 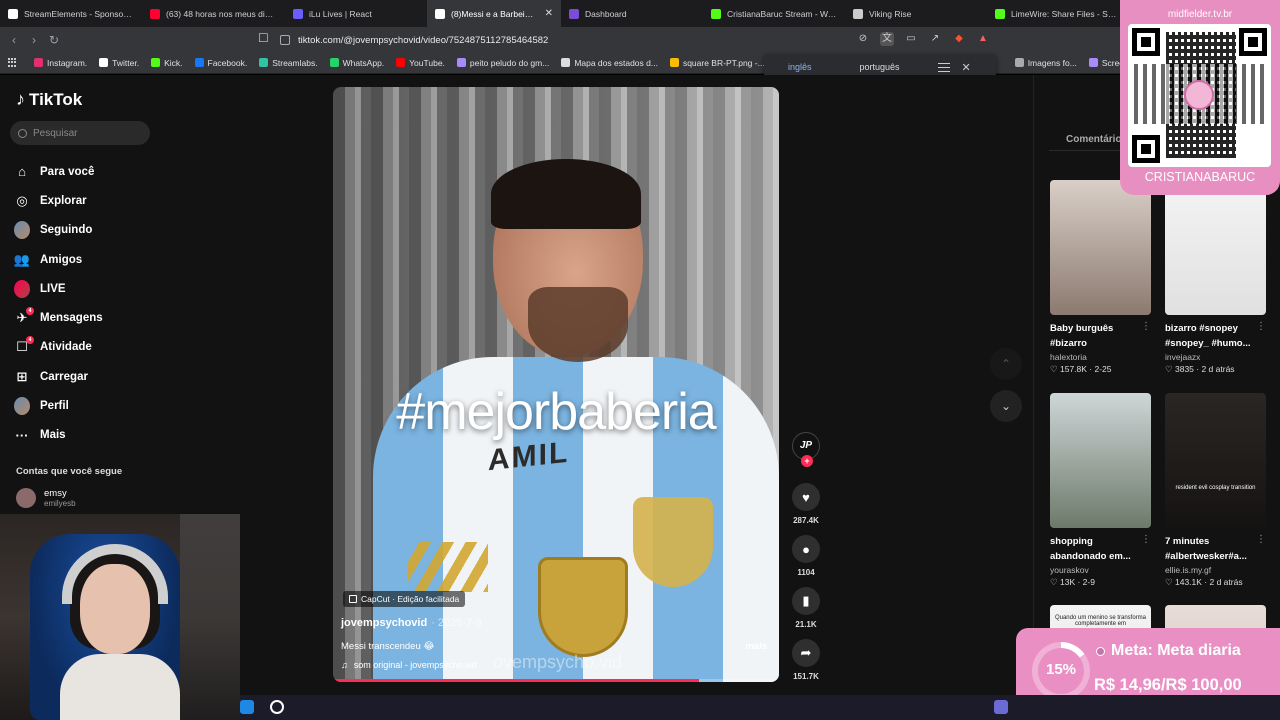 What do you see at coordinates (863, 39) in the screenshot?
I see `media-icon: ⊘` at bounding box center [863, 39].